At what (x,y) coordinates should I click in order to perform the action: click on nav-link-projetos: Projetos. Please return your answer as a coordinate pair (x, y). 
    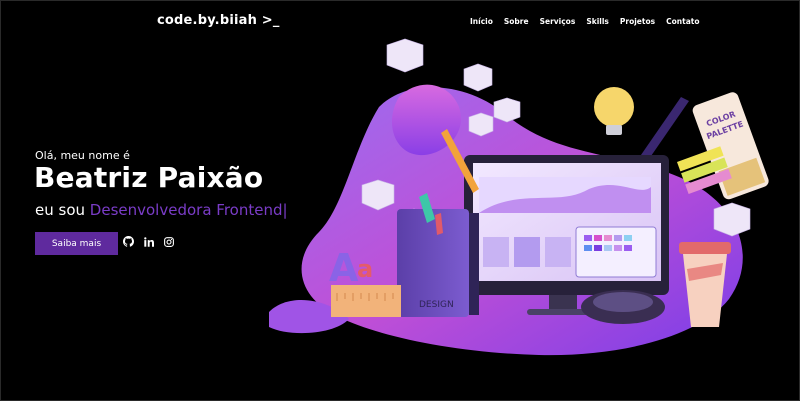
    Looking at the image, I should click on (637, 21).